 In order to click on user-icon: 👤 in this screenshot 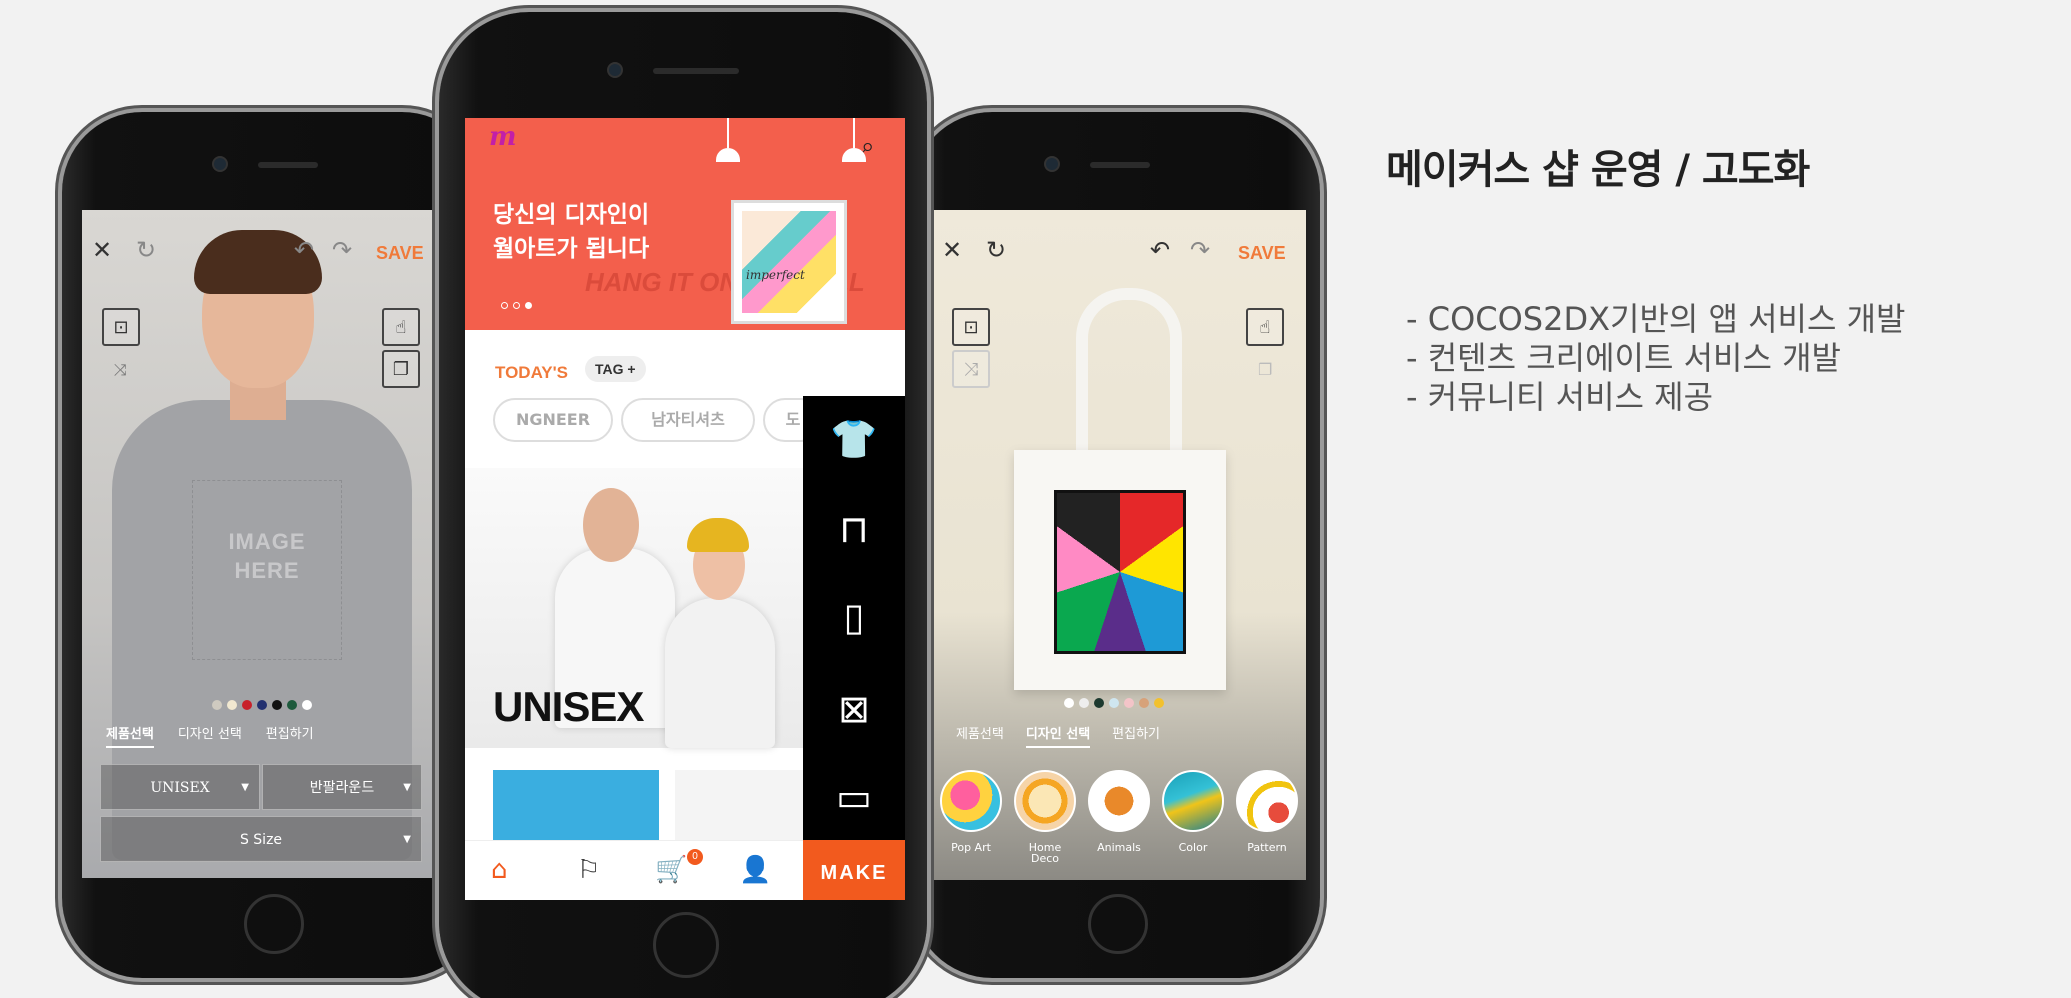, I will do `click(755, 870)`.